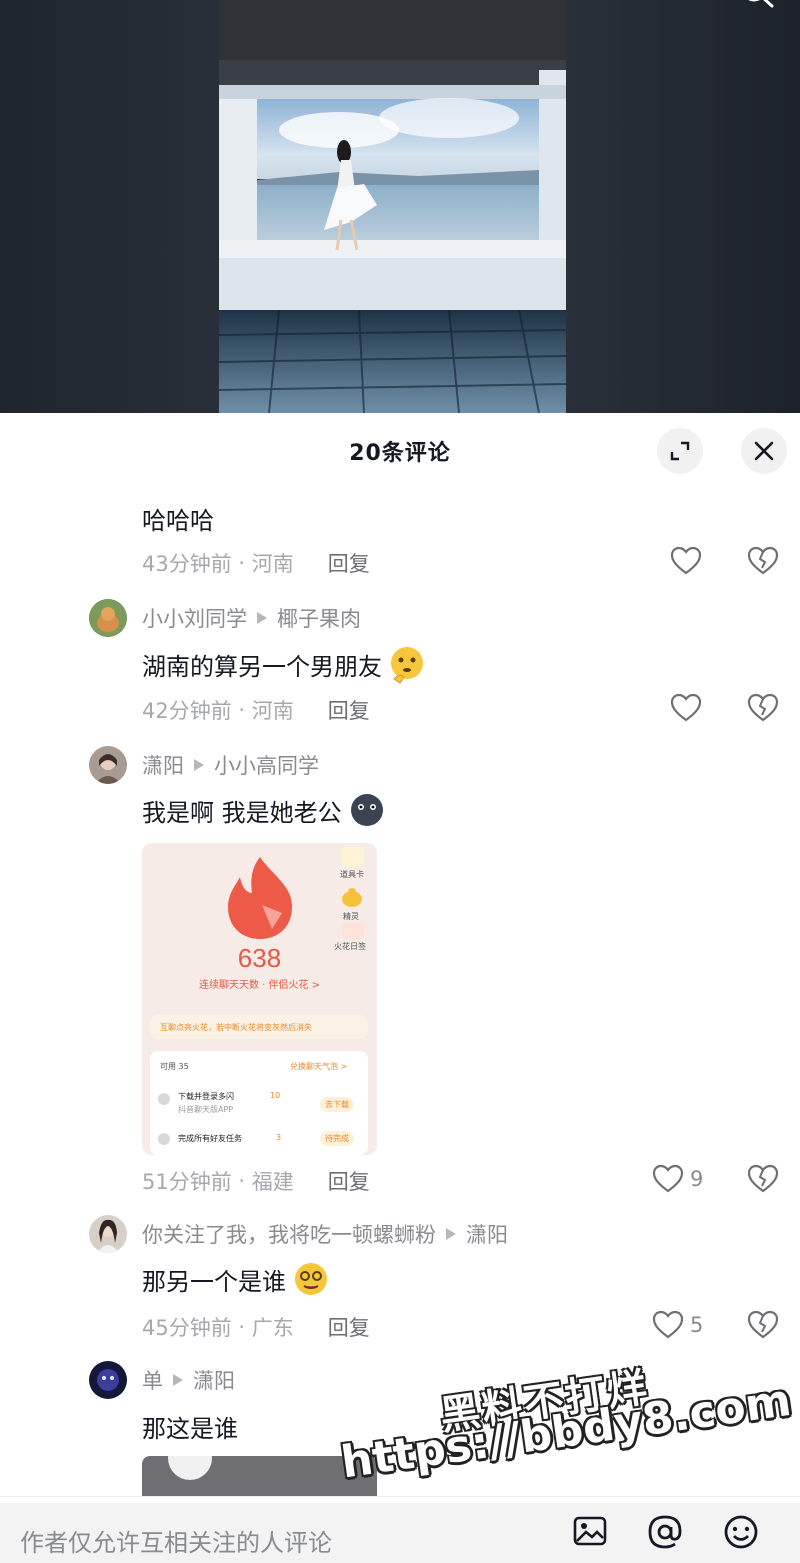 The image size is (800, 1563). I want to click on comment-author: 单, so click(152, 1380).